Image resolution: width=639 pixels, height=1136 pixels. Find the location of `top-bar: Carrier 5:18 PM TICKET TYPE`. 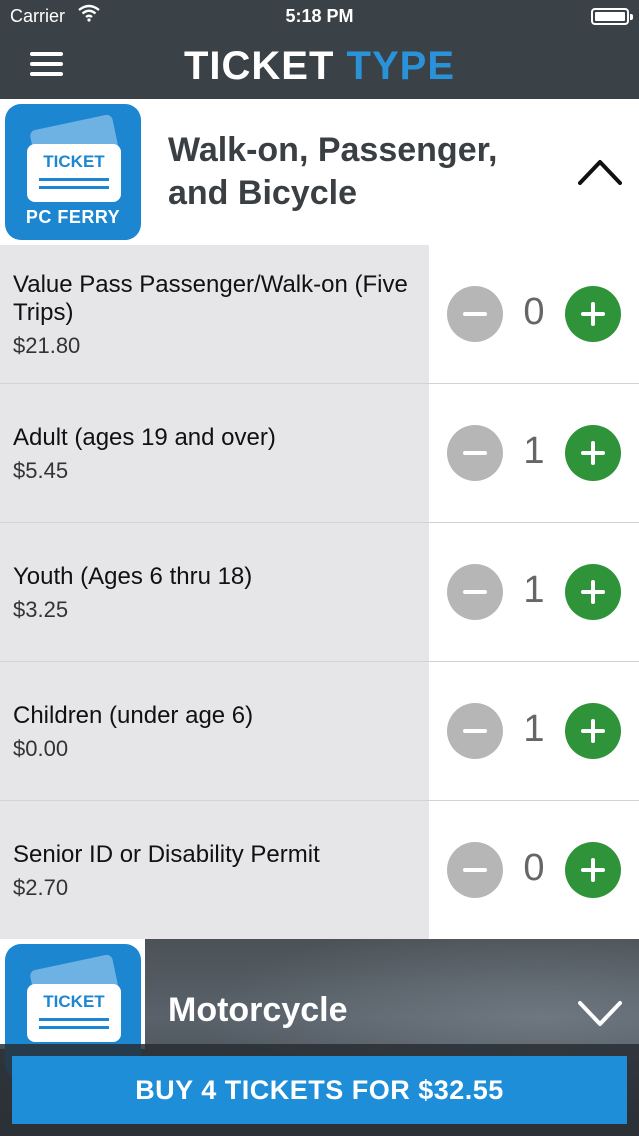

top-bar: Carrier 5:18 PM TICKET TYPE is located at coordinates (319, 49).